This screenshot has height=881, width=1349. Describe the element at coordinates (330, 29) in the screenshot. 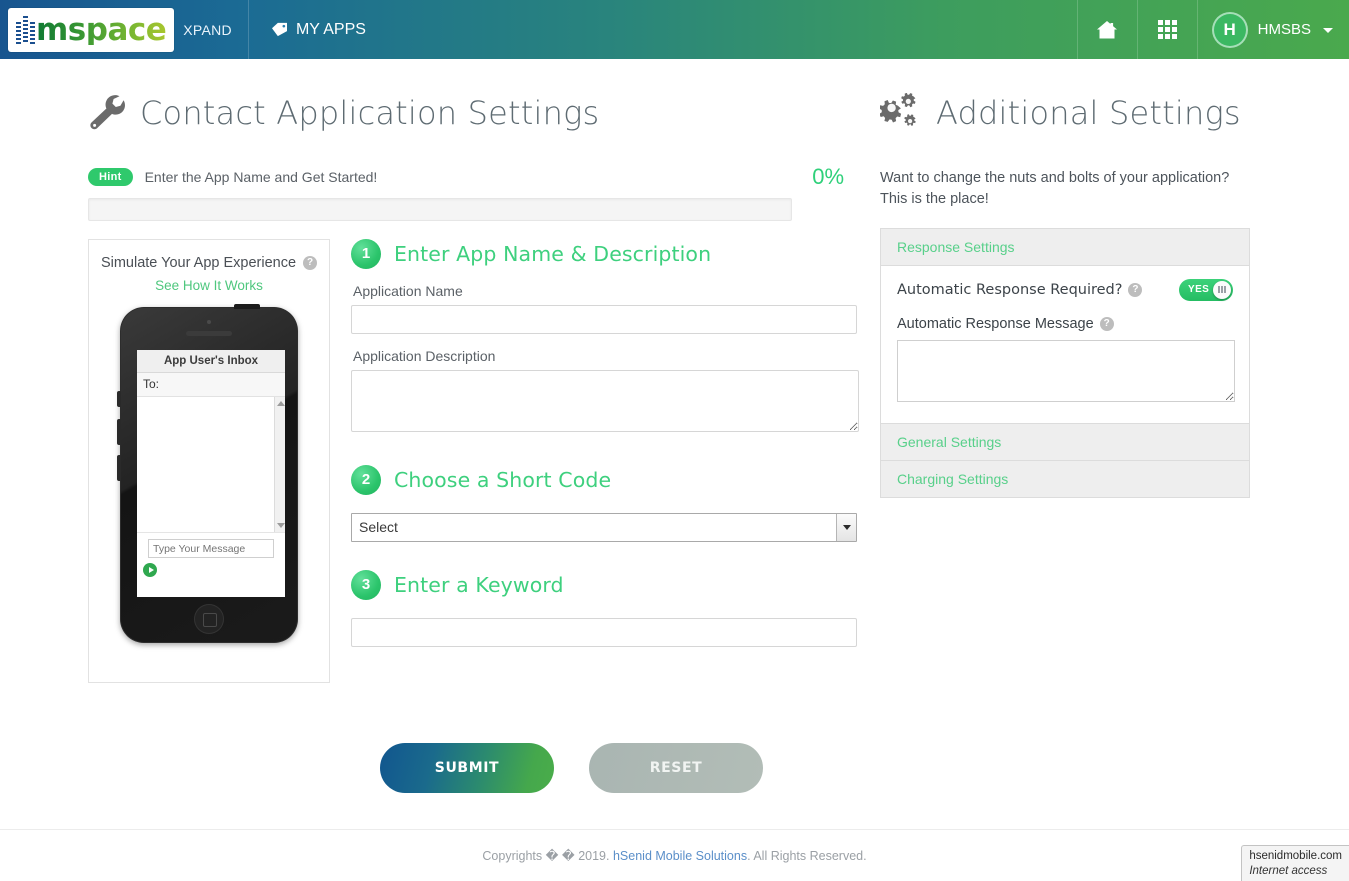

I see `nav-item-my-apps-label: MY APPS` at that location.